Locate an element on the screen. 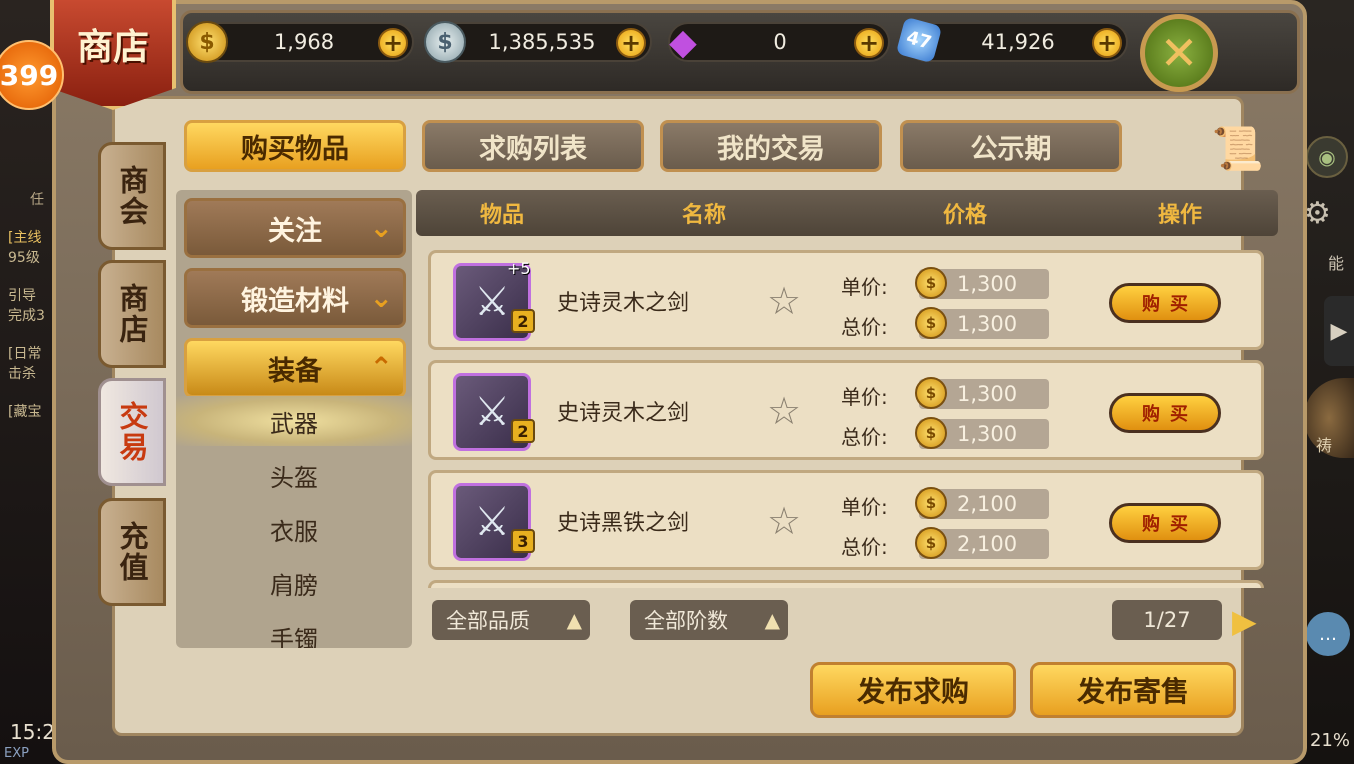 Image resolution: width=1354 pixels, height=764 pixels. total-price: $1,300 is located at coordinates (982, 323).